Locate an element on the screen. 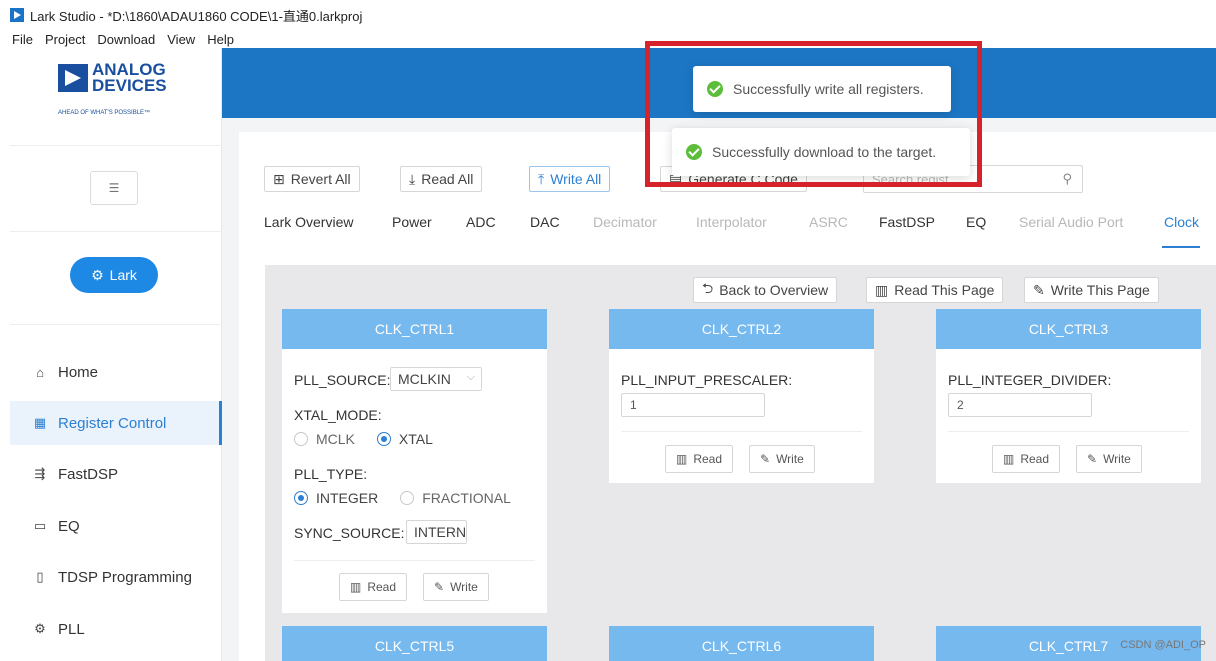 This screenshot has width=1216, height=661. read-all-button: ⤓ Read All is located at coordinates (441, 179).